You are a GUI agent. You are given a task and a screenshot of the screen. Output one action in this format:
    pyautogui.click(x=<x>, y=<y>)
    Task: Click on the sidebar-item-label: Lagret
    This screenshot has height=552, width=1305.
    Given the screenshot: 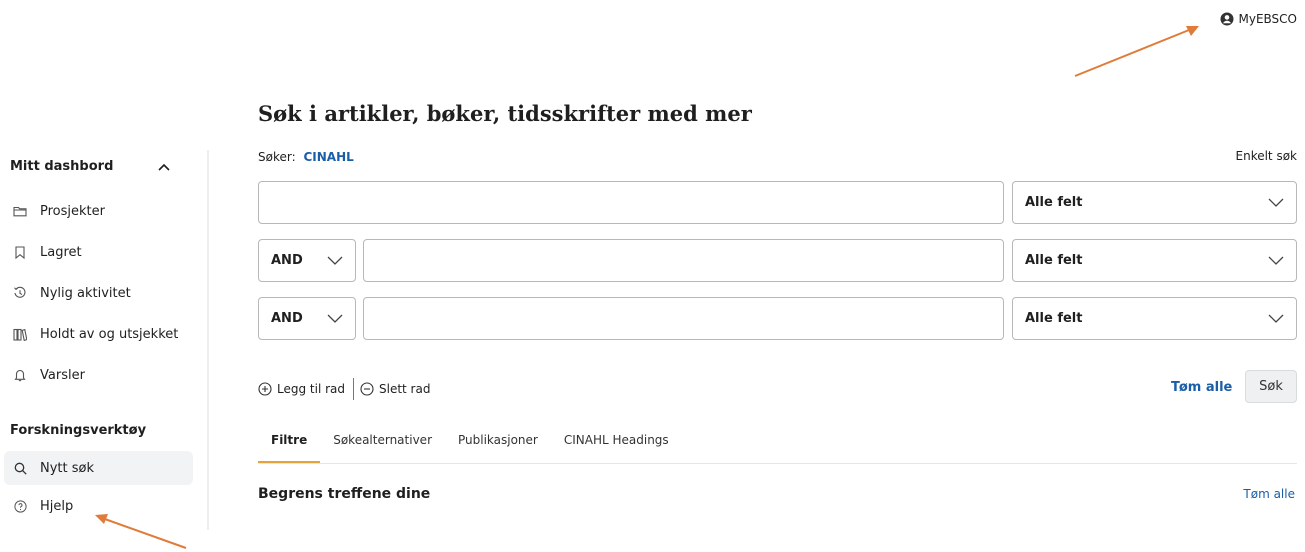 What is the action you would take?
    pyautogui.click(x=61, y=252)
    